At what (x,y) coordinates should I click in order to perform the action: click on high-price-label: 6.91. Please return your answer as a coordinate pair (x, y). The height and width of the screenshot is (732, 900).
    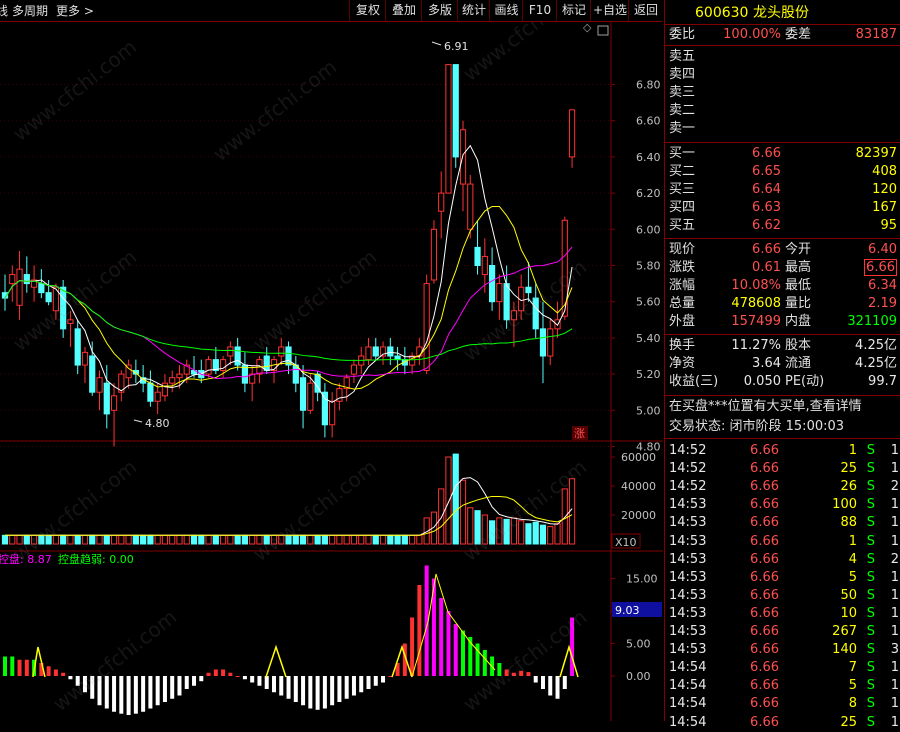
    Looking at the image, I should click on (456, 46).